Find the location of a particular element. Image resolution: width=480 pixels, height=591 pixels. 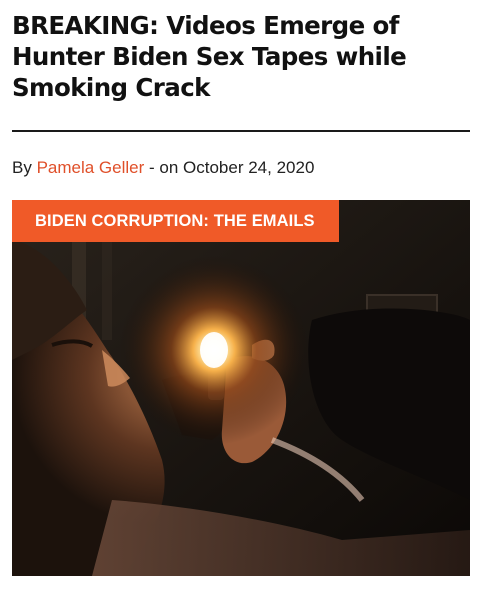

byline-prefix: By is located at coordinates (24, 167).